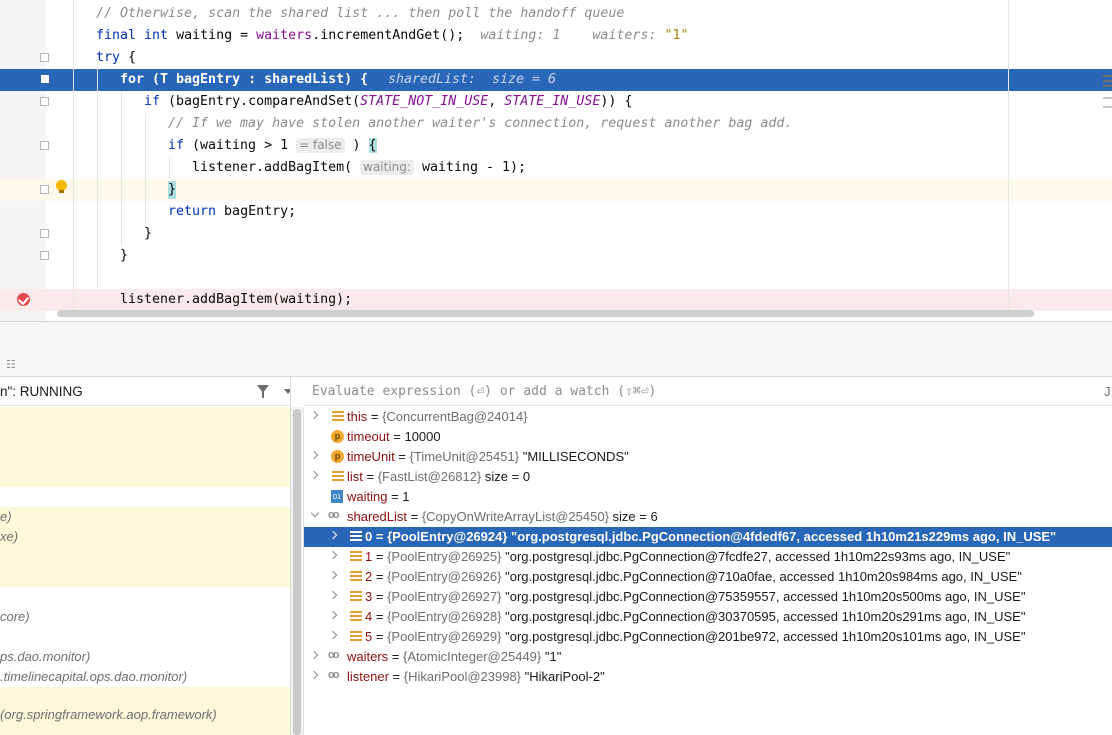 The width and height of the screenshot is (1112, 735). Describe the element at coordinates (240, 145) in the screenshot. I see `code-token: (waiting > 1` at that location.